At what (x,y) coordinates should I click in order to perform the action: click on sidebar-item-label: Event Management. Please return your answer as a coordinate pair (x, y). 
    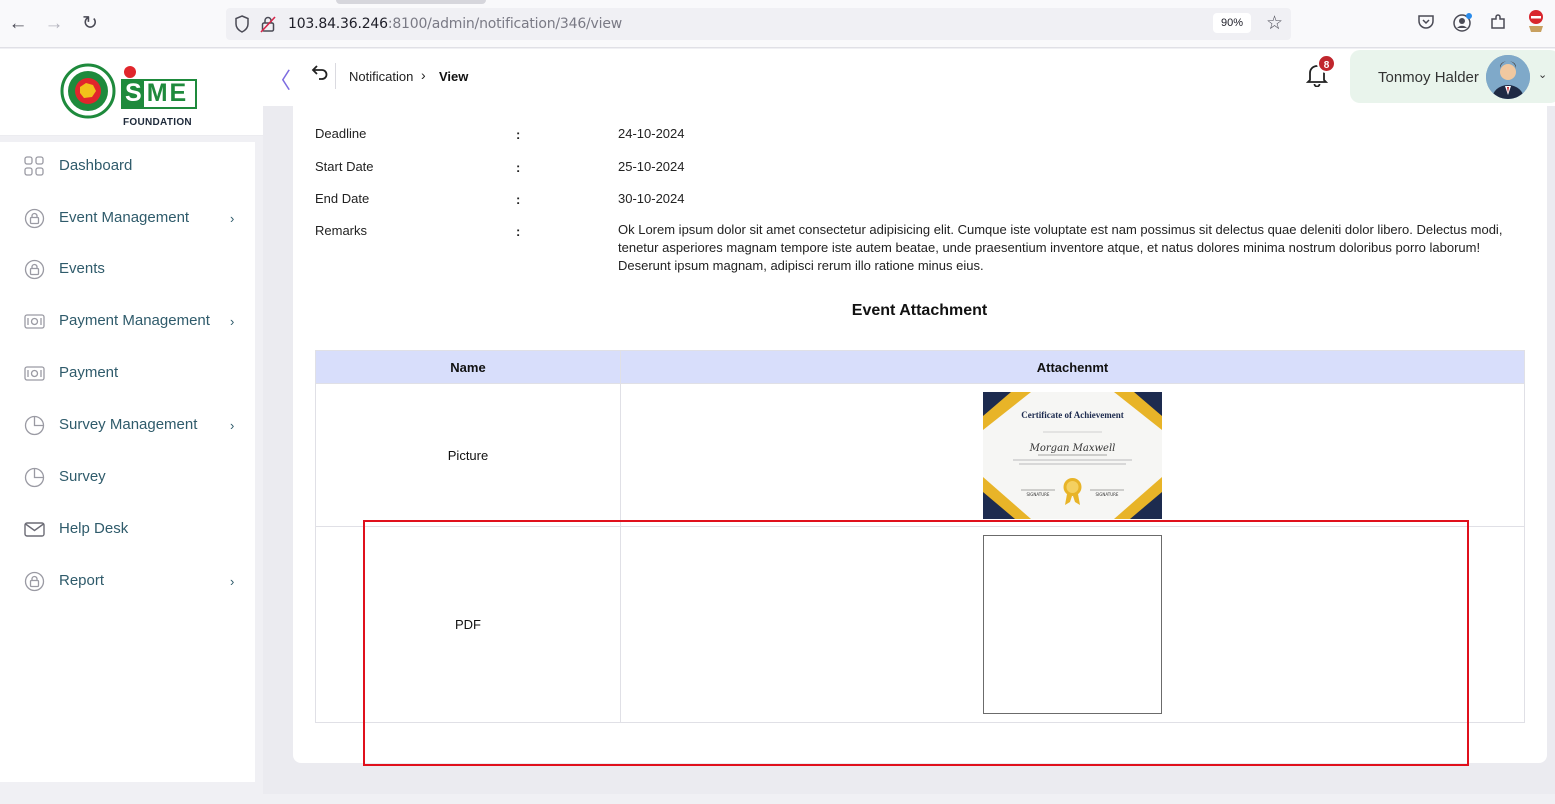
    Looking at the image, I should click on (124, 217).